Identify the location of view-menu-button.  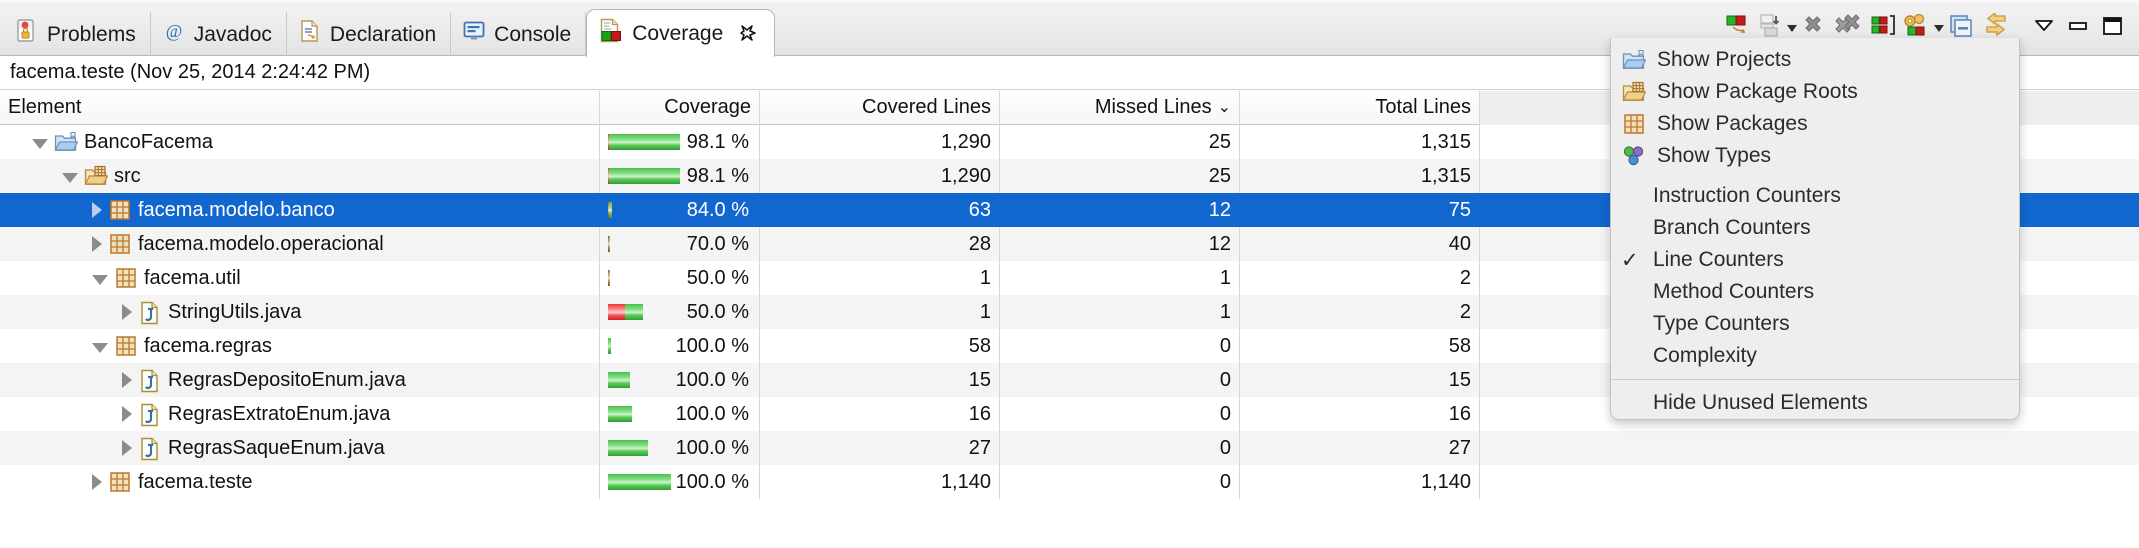
(2044, 28).